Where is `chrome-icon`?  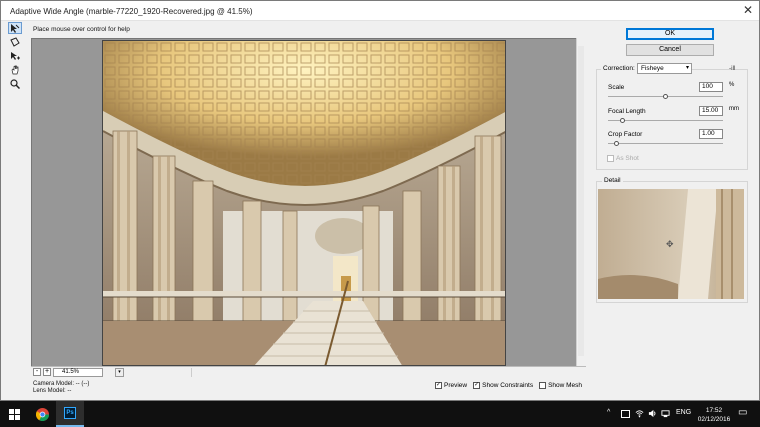
chrome-icon is located at coordinates (42, 414).